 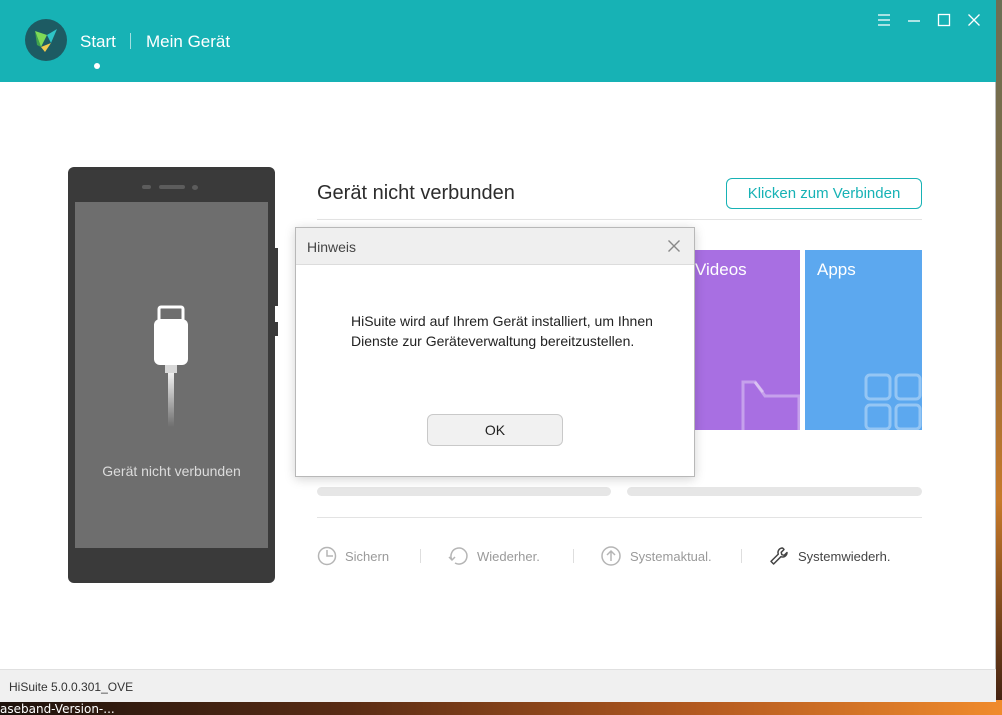 What do you see at coordinates (774, 491) in the screenshot?
I see `storage-bar-right` at bounding box center [774, 491].